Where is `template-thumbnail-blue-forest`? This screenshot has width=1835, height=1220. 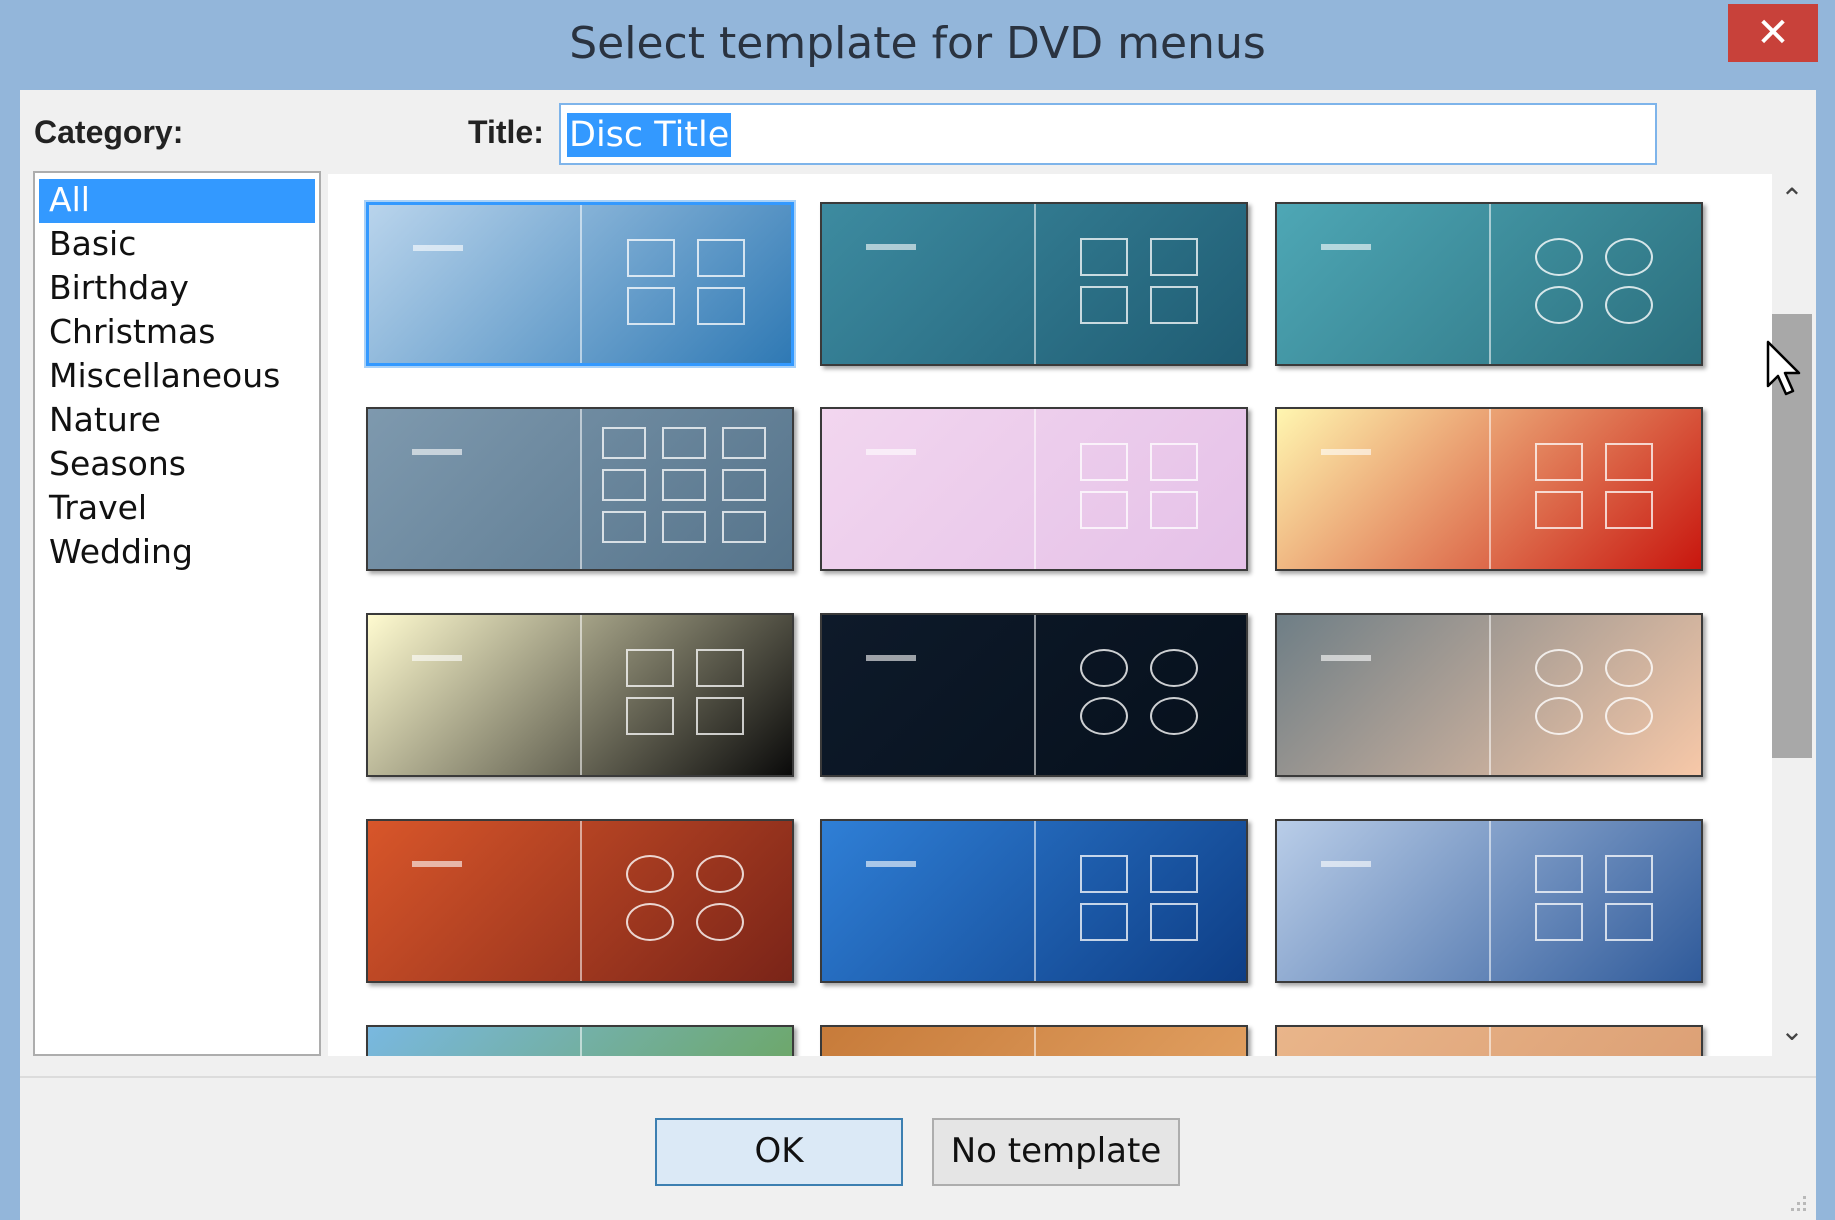
template-thumbnail-blue-forest is located at coordinates (1034, 901).